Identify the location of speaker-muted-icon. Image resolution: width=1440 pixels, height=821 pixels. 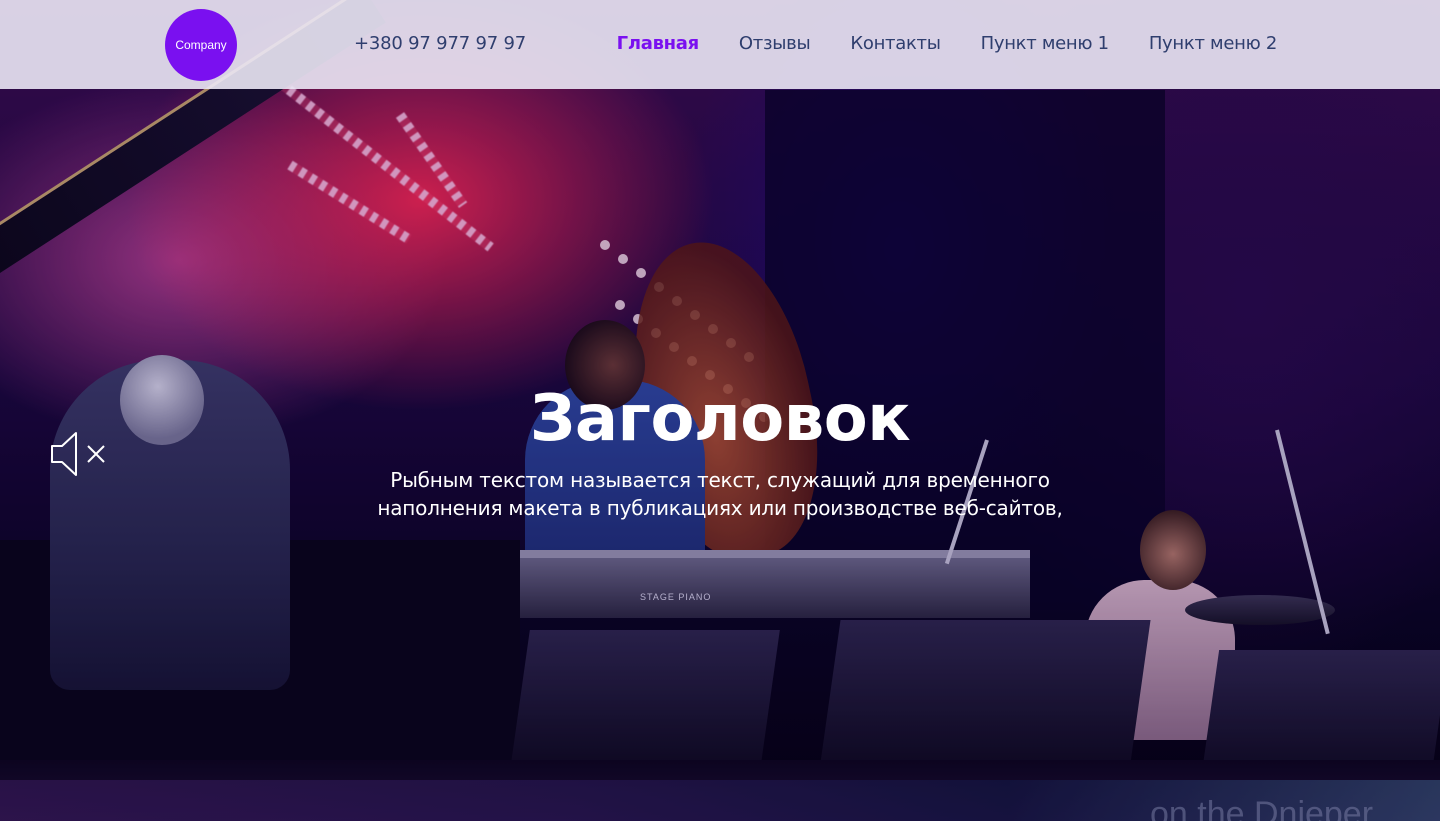
(78, 454).